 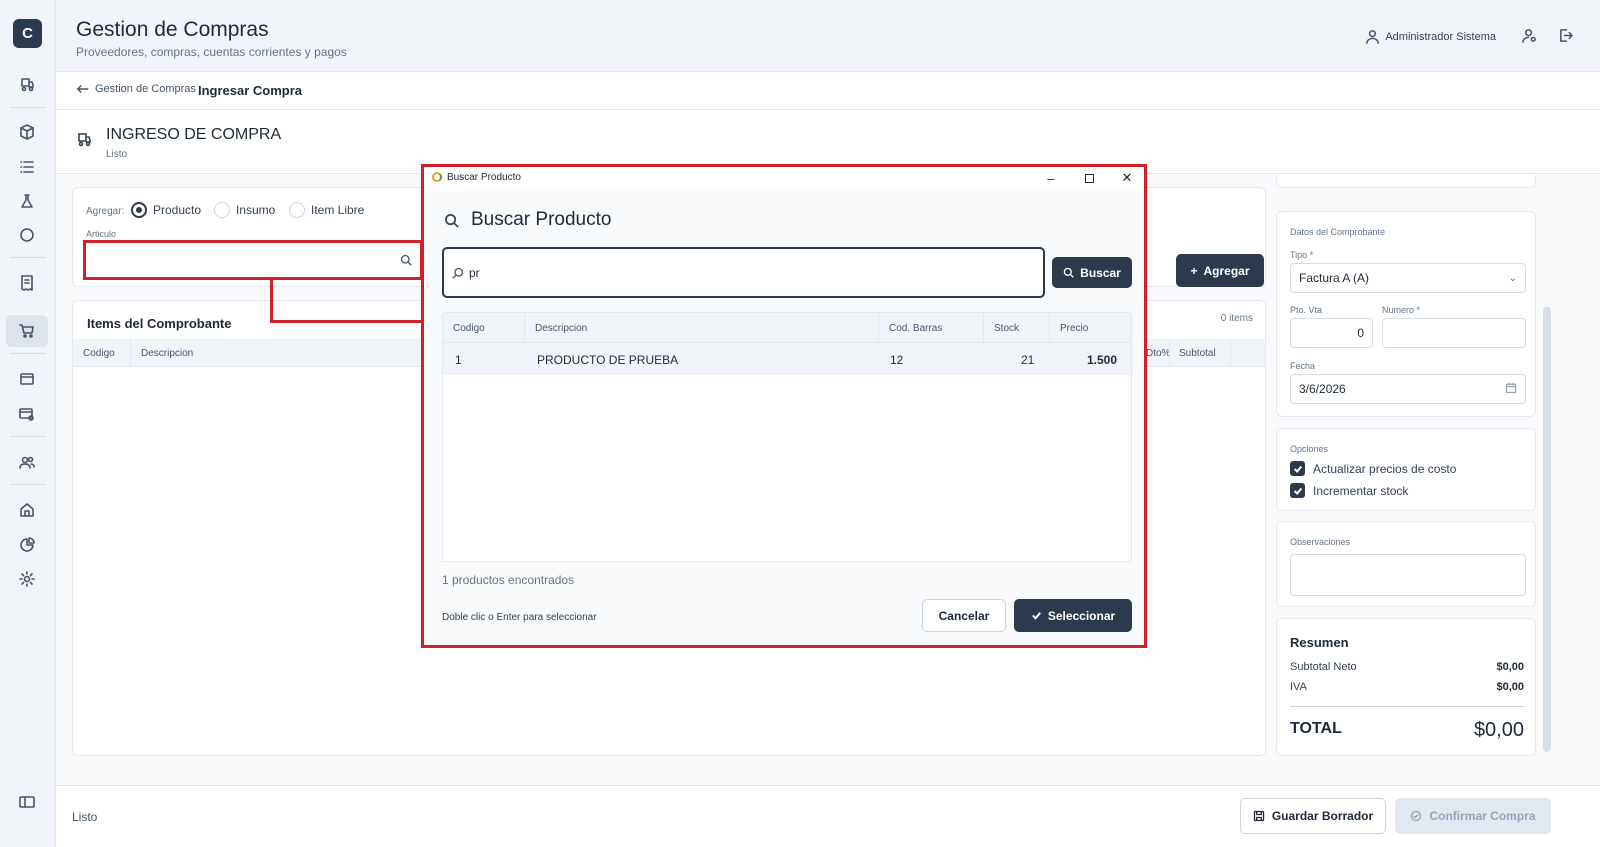 I want to click on chevron-down-icon: ⌄, so click(x=1512, y=278).